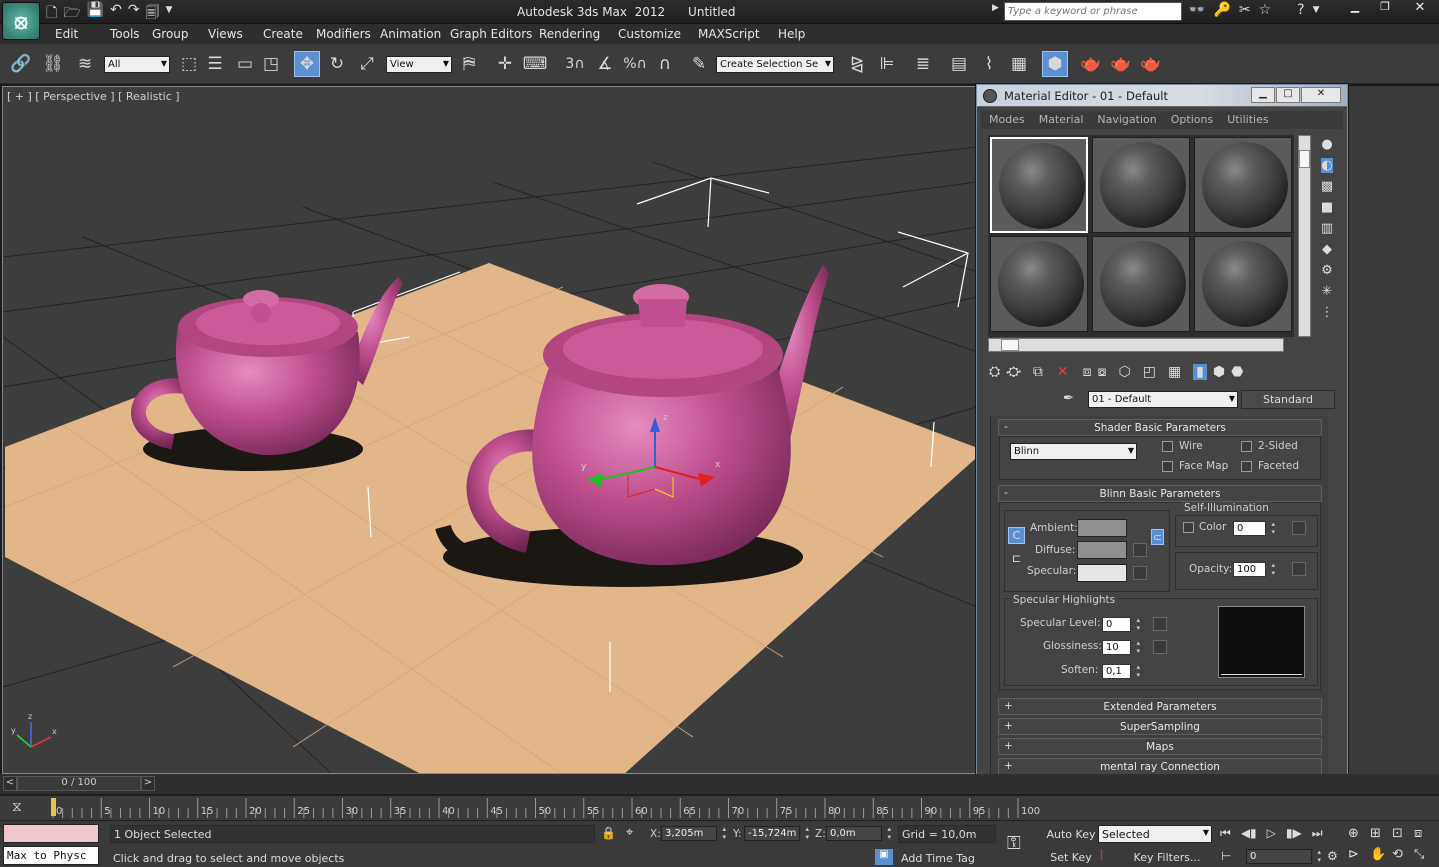 The image size is (1439, 867). I want to click on soften-spinner: 0,1, so click(1121, 671).